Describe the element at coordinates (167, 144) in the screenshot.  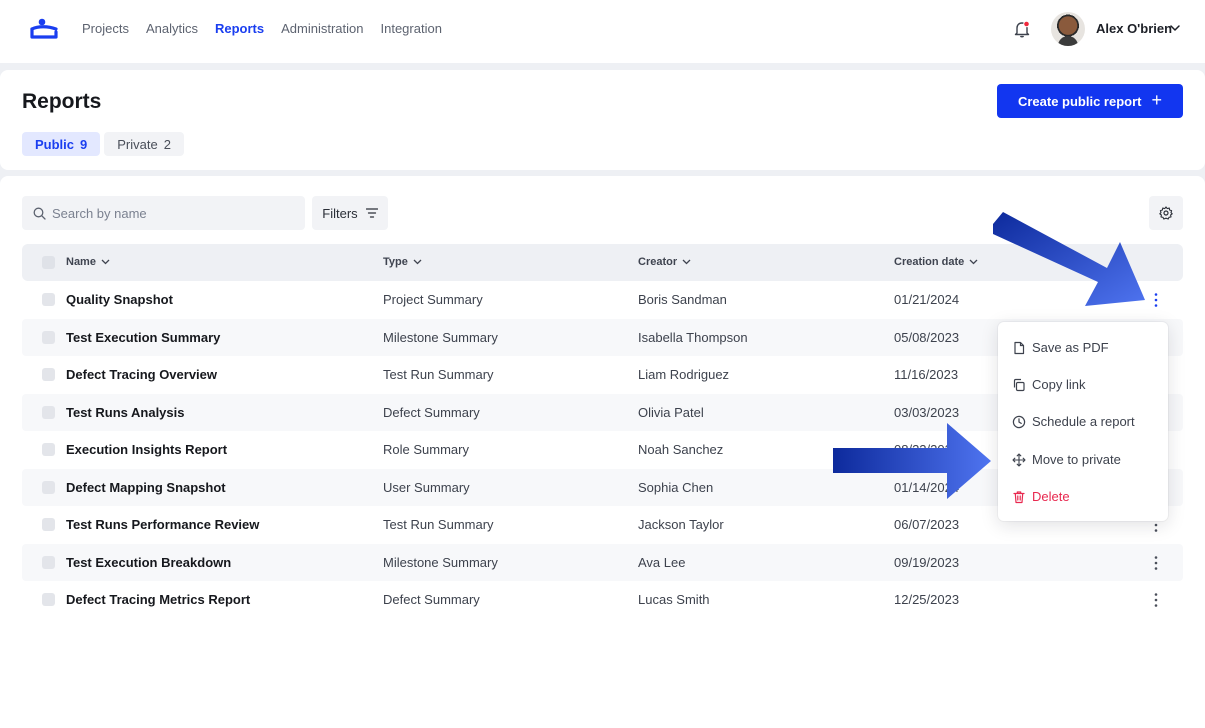
I see `tab-count: 2` at that location.